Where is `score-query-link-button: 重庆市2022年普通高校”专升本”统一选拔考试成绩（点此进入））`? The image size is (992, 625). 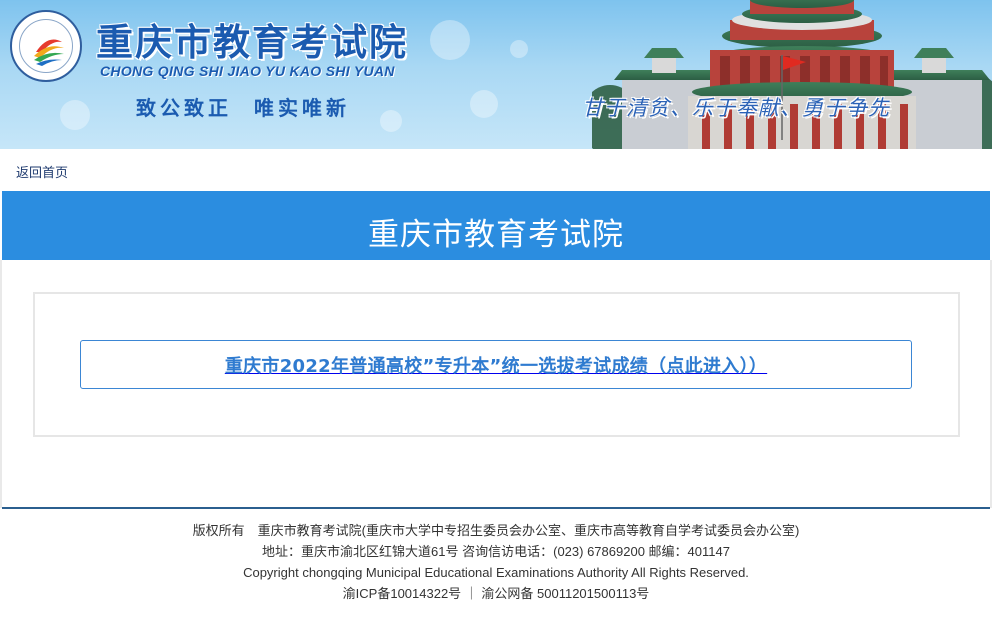
score-query-link-button: 重庆市2022年普通高校”专升本”统一选拔考试成绩（点此进入）） is located at coordinates (496, 364).